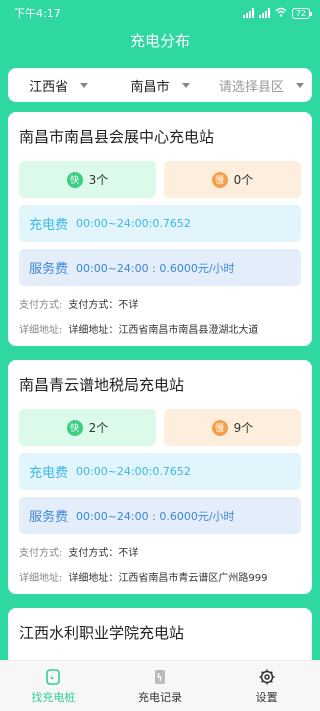 Image resolution: width=320 pixels, height=711 pixels. What do you see at coordinates (150, 87) in the screenshot?
I see `city-value: 南昌市` at bounding box center [150, 87].